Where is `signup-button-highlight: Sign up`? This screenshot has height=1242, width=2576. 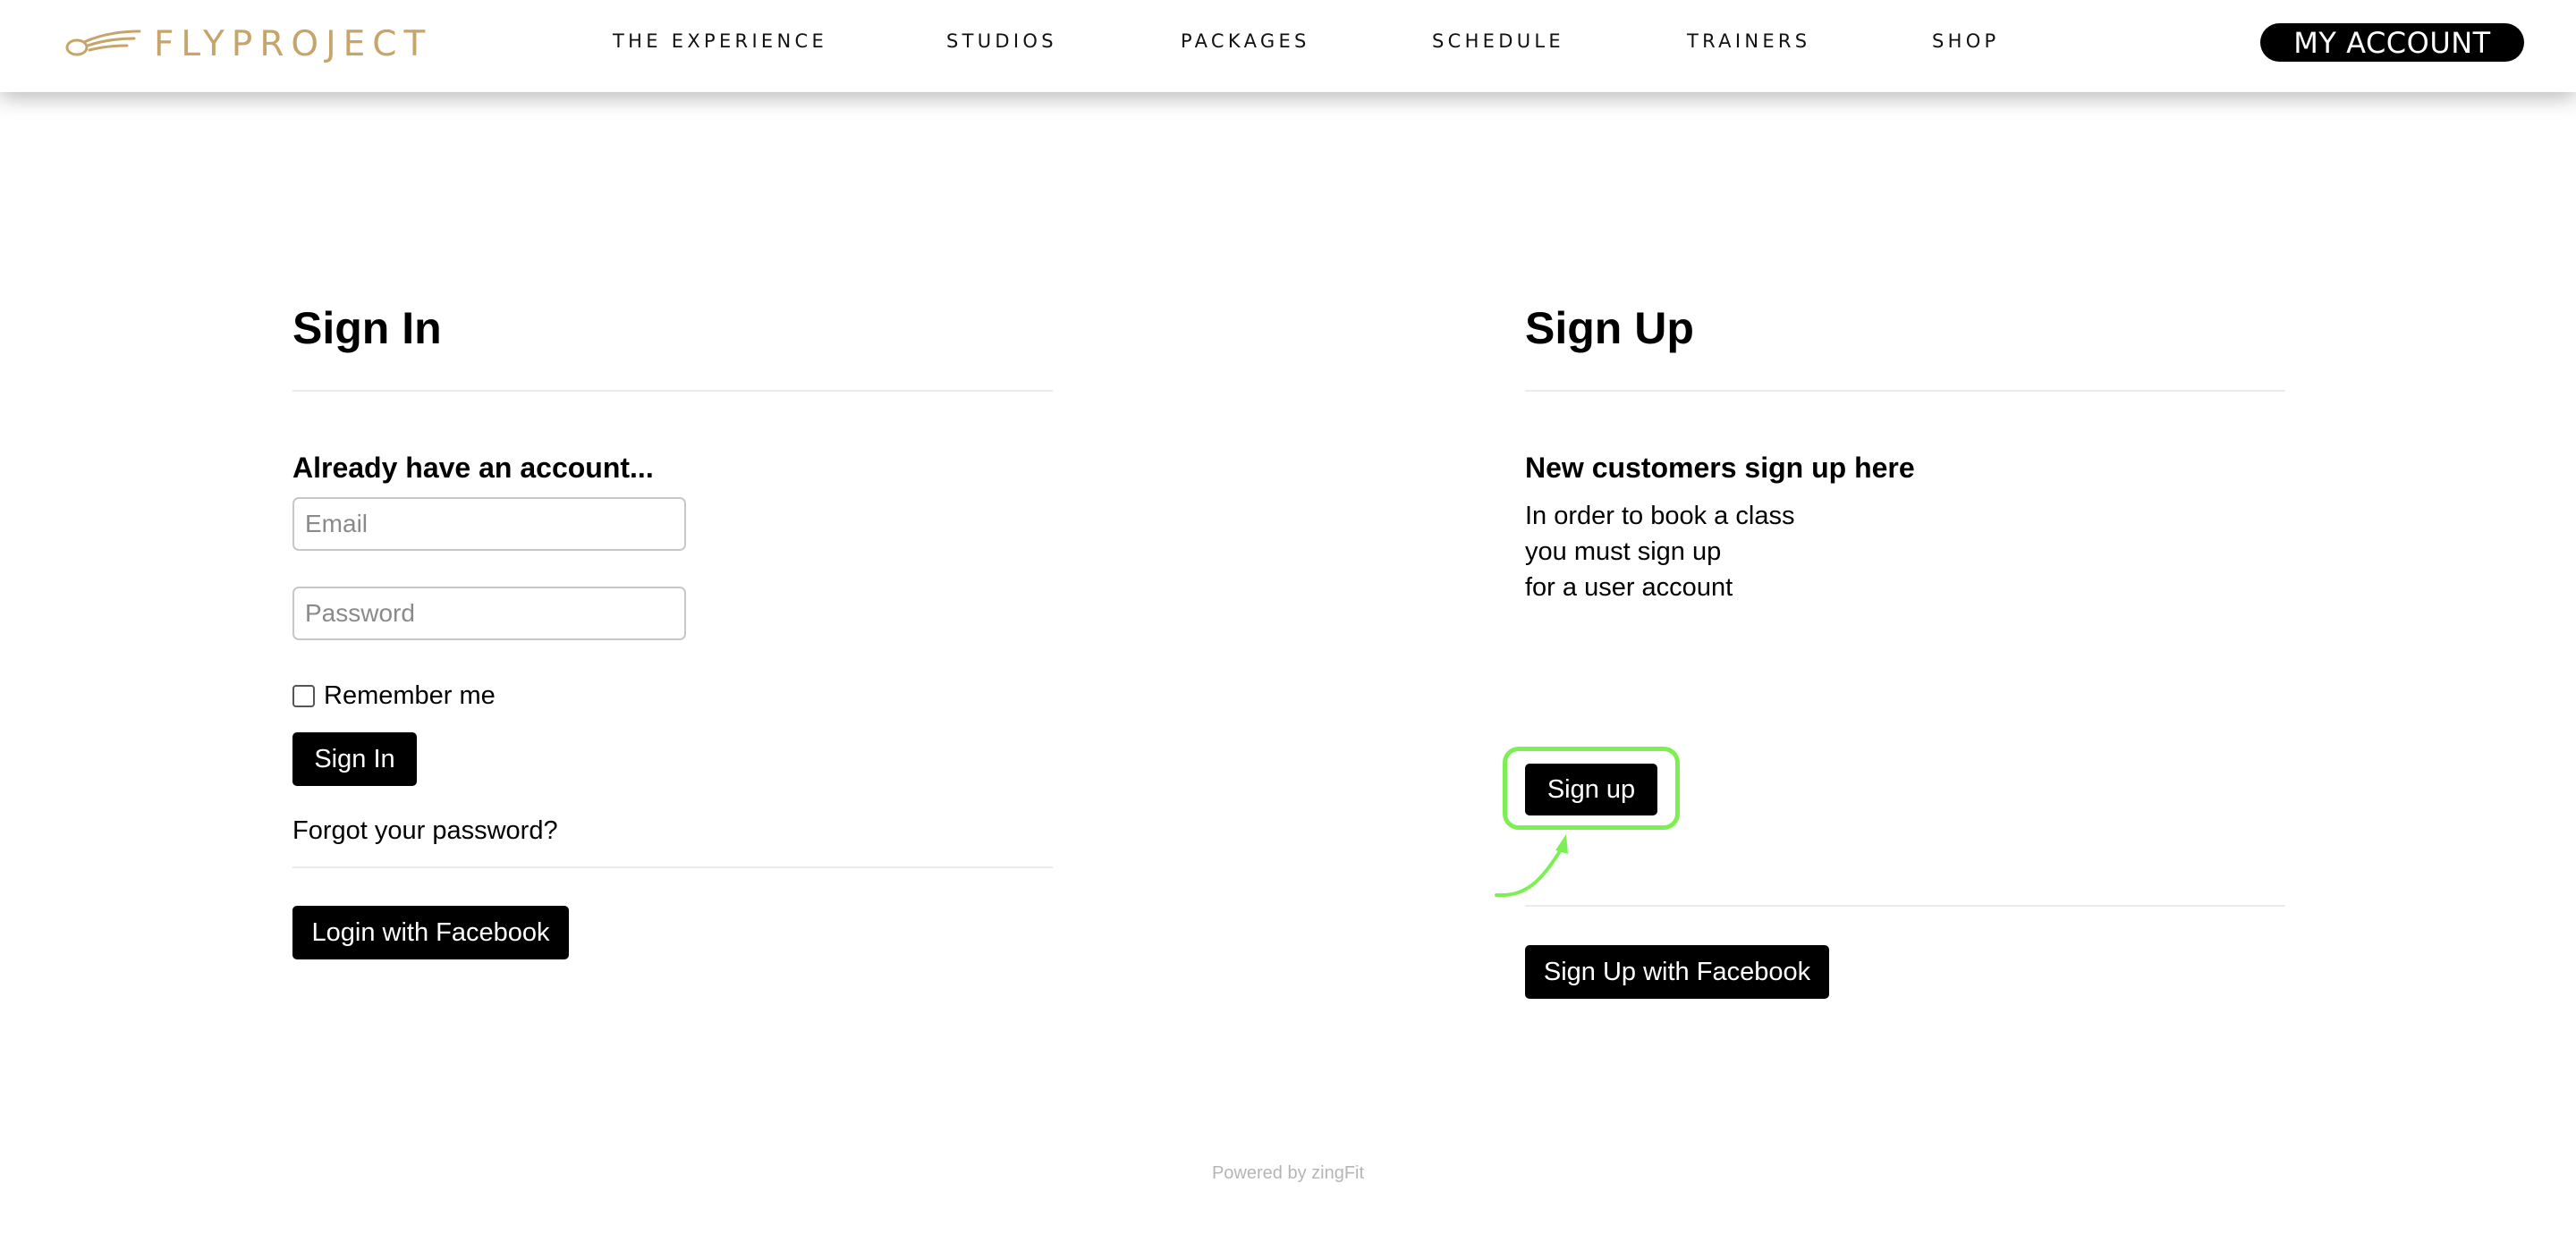 signup-button-highlight: Sign up is located at coordinates (1591, 789).